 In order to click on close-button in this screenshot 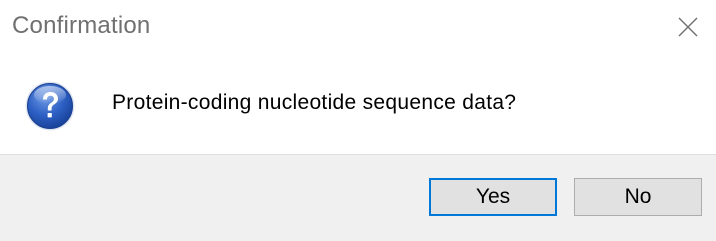, I will do `click(688, 28)`.